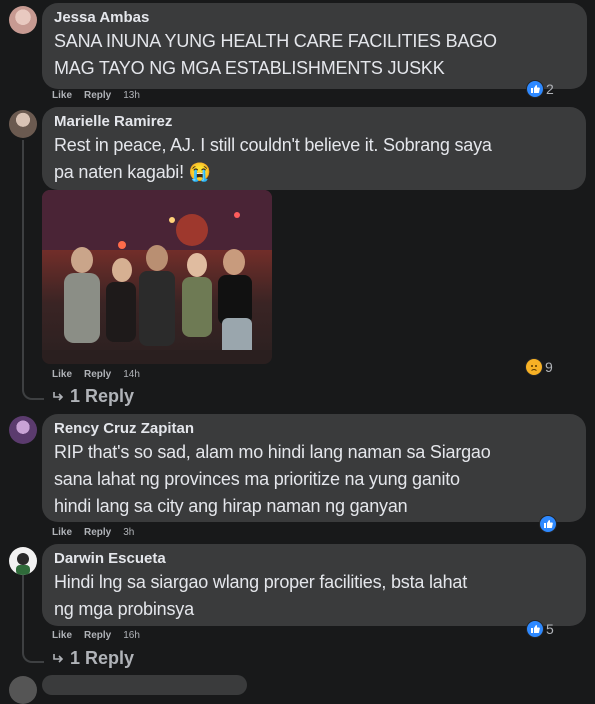 The height and width of the screenshot is (704, 595). What do you see at coordinates (550, 89) in the screenshot?
I see `reaction-count: 2` at bounding box center [550, 89].